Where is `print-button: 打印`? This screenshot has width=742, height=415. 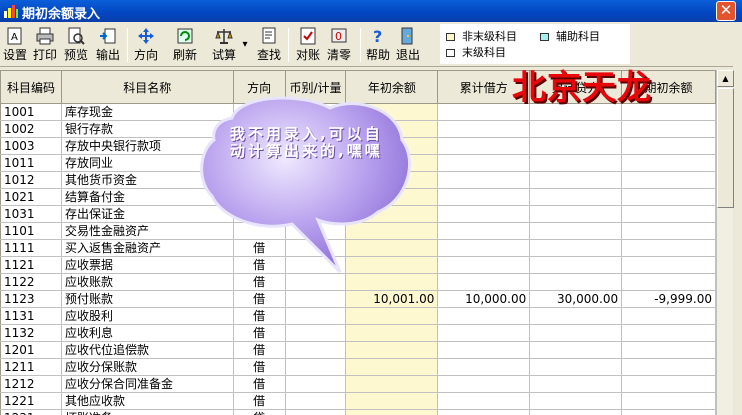
print-button: 打印 is located at coordinates (45, 46).